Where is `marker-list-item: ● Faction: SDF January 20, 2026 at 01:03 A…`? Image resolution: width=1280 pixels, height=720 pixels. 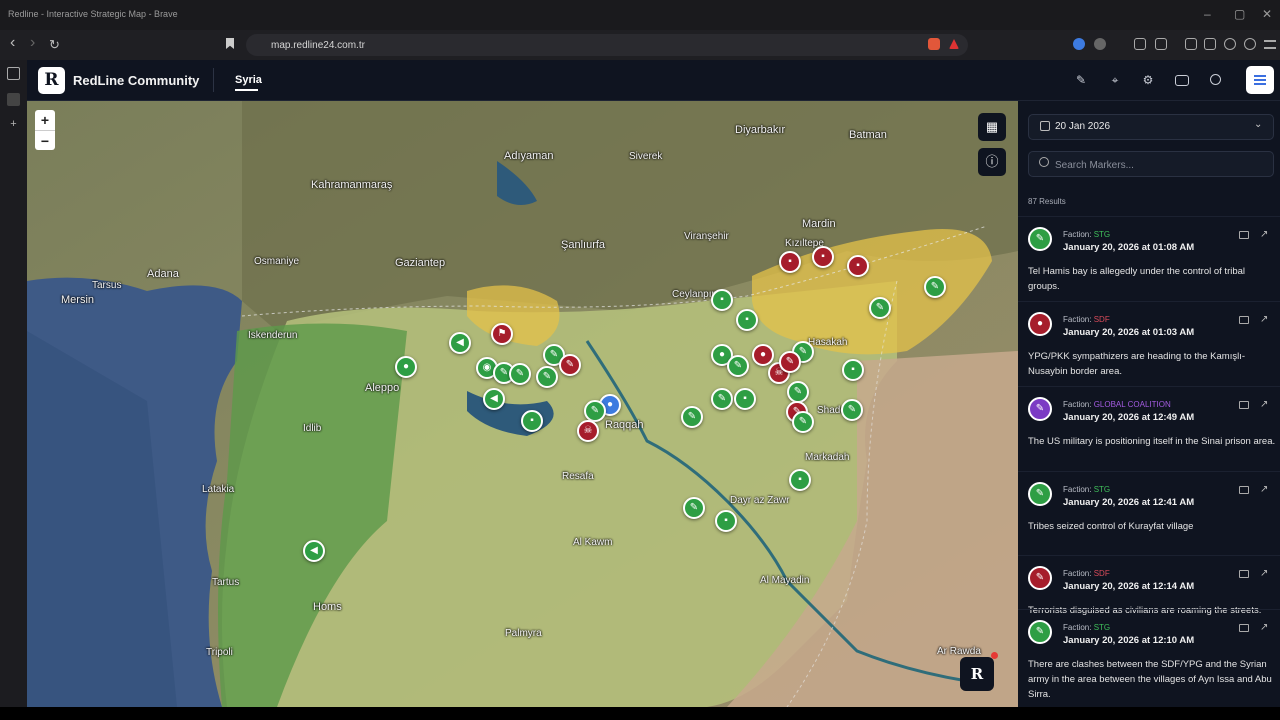
marker-list-item: ● Faction: SDF January 20, 2026 at 01:03 A… is located at coordinates (1149, 343).